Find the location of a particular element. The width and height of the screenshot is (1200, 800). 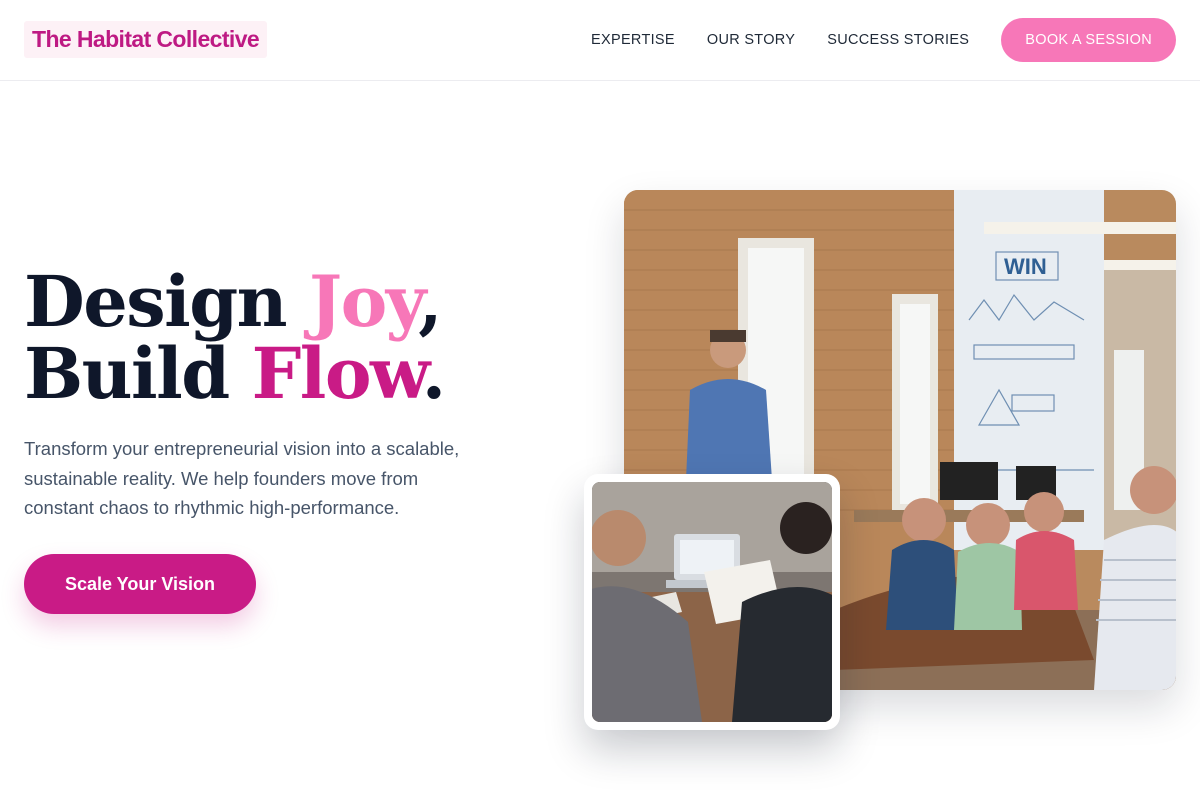

nav-link-expertise: EXPERTISE is located at coordinates (633, 40).